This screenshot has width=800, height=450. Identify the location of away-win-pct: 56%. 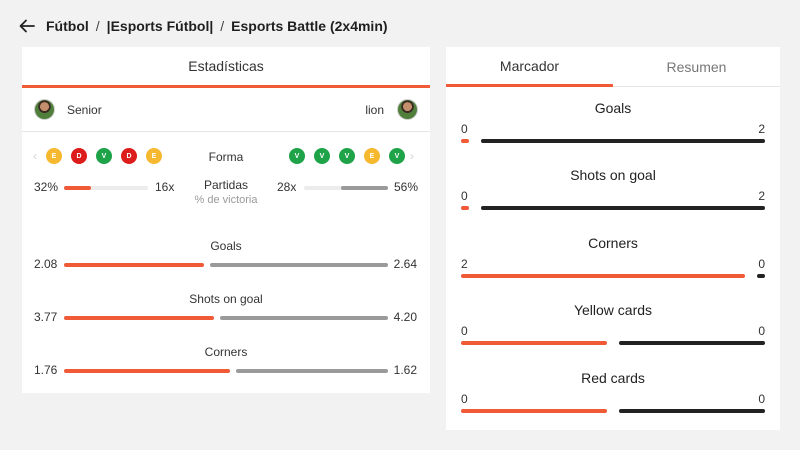
(406, 187).